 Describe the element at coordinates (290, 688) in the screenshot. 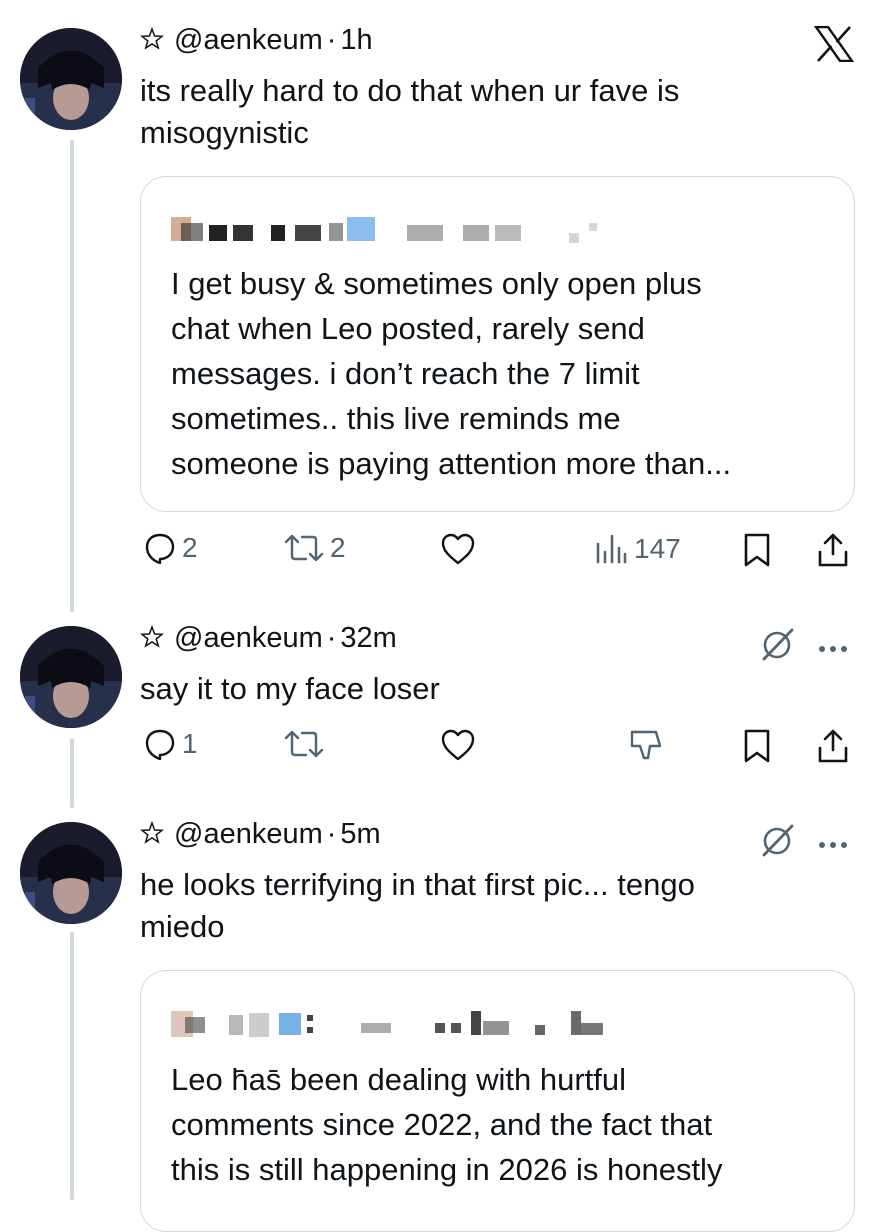

I see `post-text: say it to my face loser` at that location.